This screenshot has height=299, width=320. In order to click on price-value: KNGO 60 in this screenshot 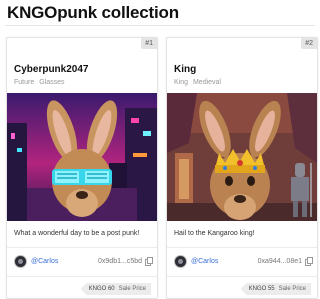, I will do `click(101, 289)`.